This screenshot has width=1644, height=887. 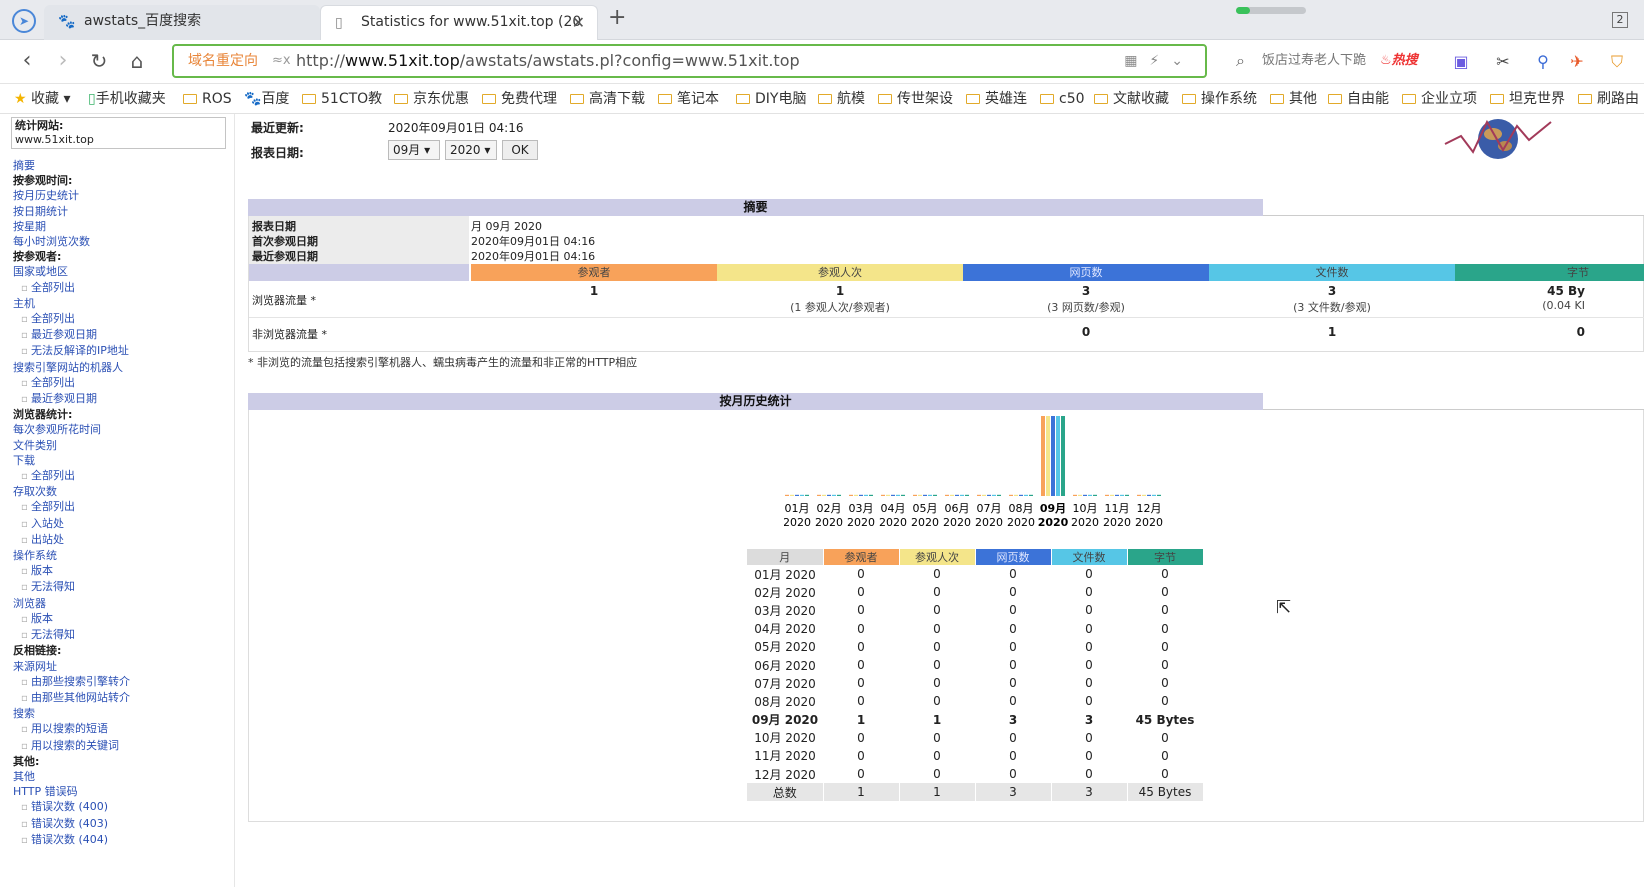 What do you see at coordinates (71, 698) in the screenshot?
I see `menu-link: 由那些其他网站转介` at bounding box center [71, 698].